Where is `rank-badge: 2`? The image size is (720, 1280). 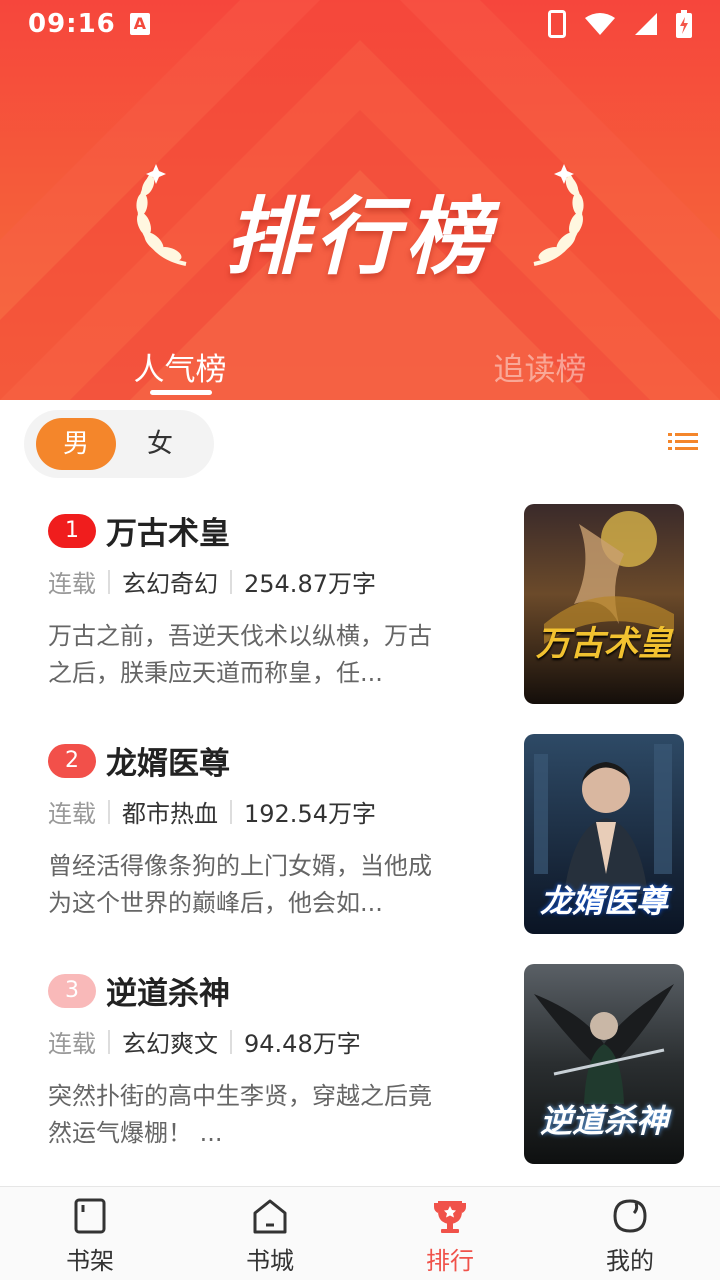 rank-badge: 2 is located at coordinates (72, 761).